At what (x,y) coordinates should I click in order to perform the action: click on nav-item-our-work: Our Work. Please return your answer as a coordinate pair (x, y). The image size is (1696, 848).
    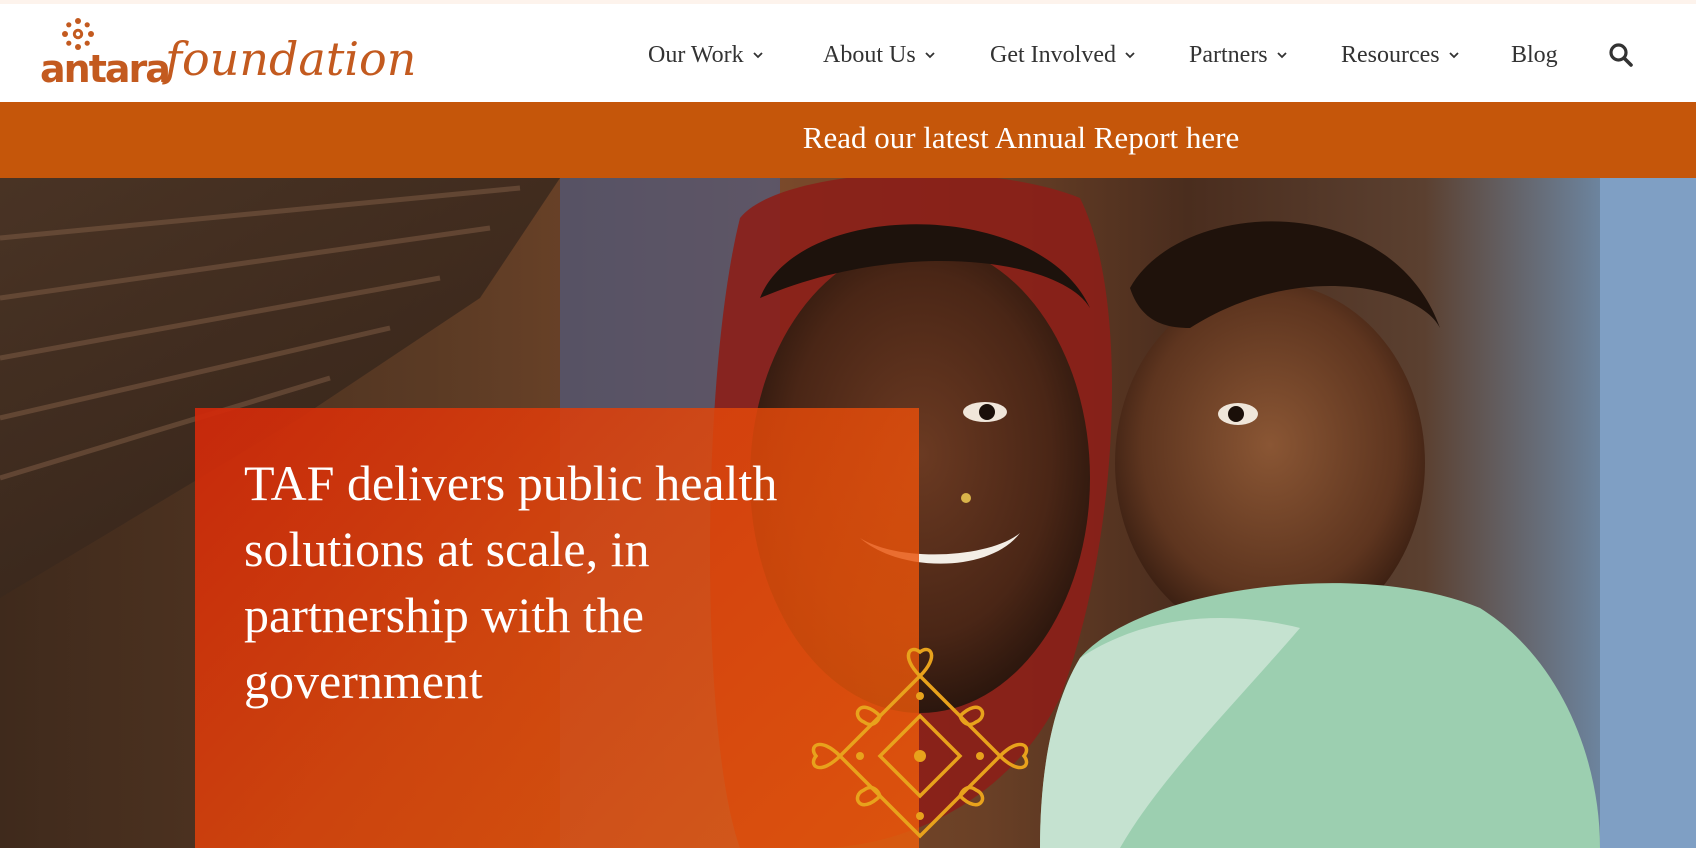
    Looking at the image, I should click on (706, 55).